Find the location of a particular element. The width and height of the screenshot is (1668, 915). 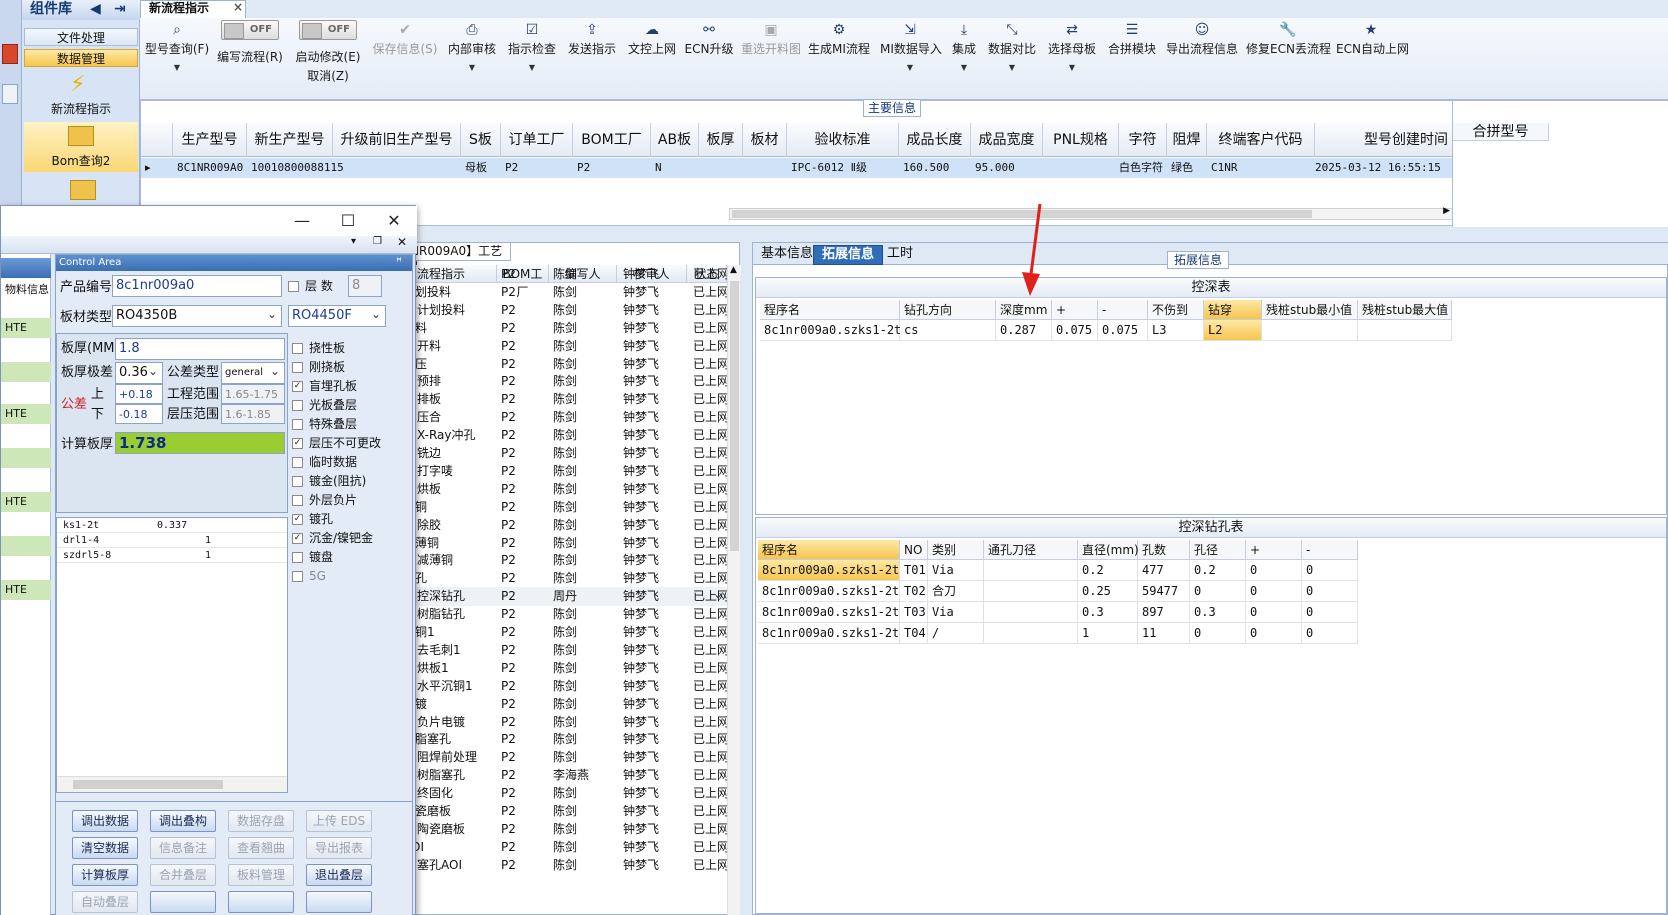

tab-new-flow: 新流程指示 × is located at coordinates (193, 9).